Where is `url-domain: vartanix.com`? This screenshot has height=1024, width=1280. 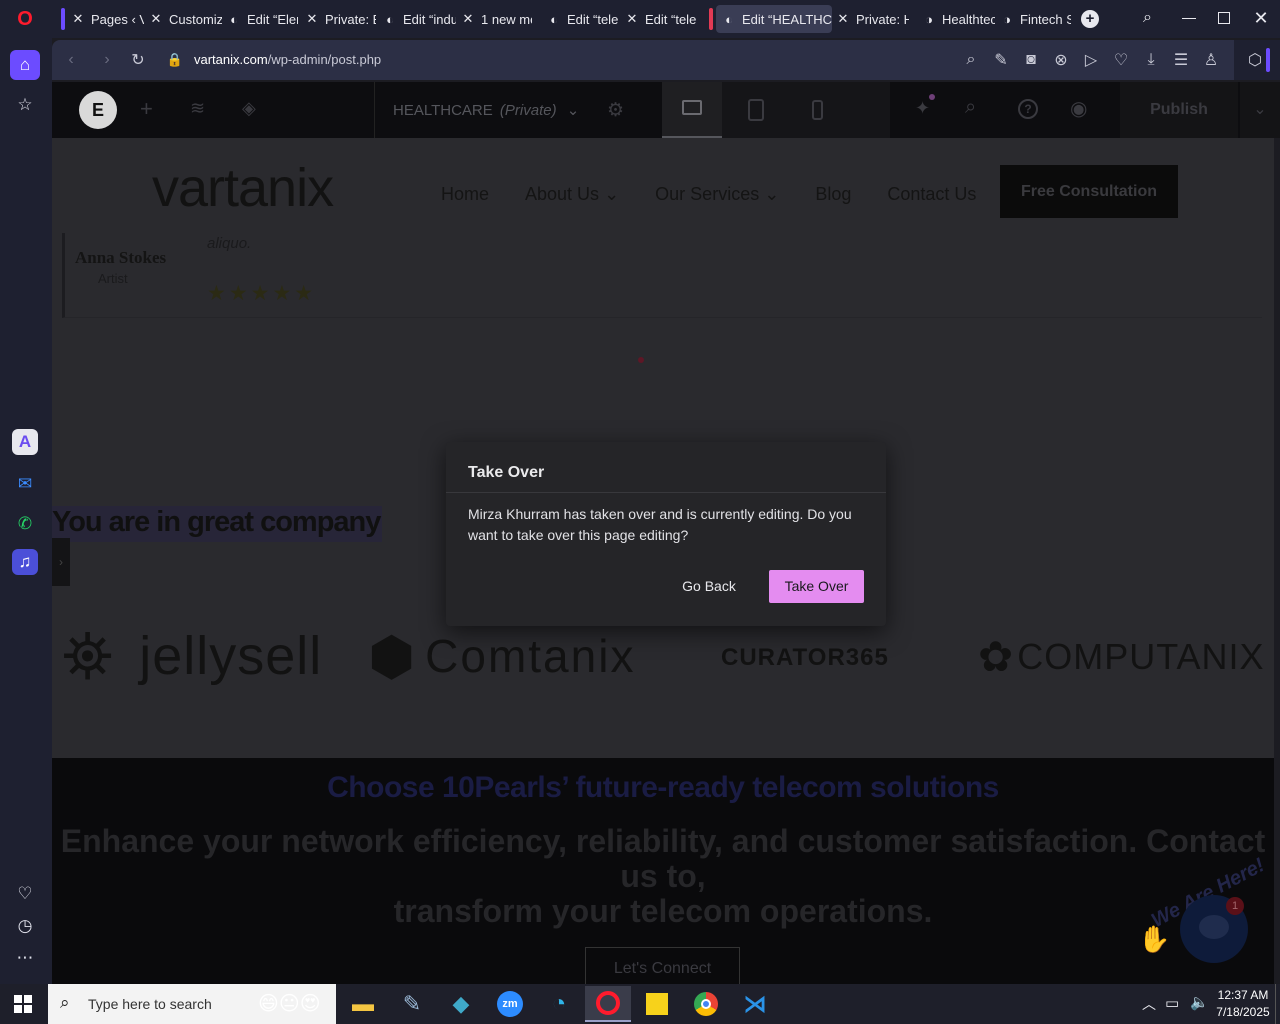
url-domain: vartanix.com is located at coordinates (231, 59).